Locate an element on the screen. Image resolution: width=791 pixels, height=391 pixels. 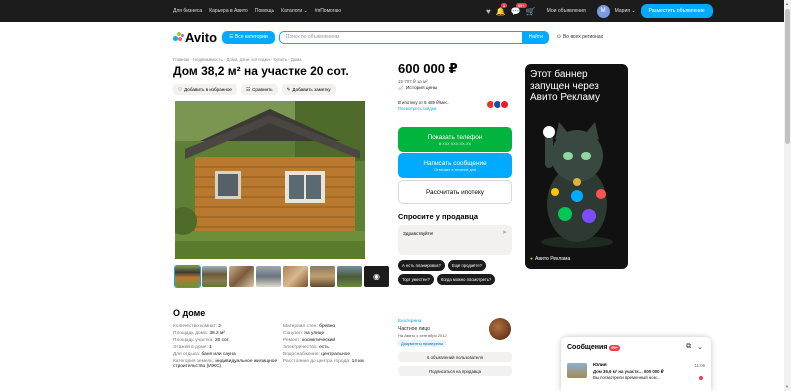
quick-question-chip: Ещё продаёте? is located at coordinates (467, 265).